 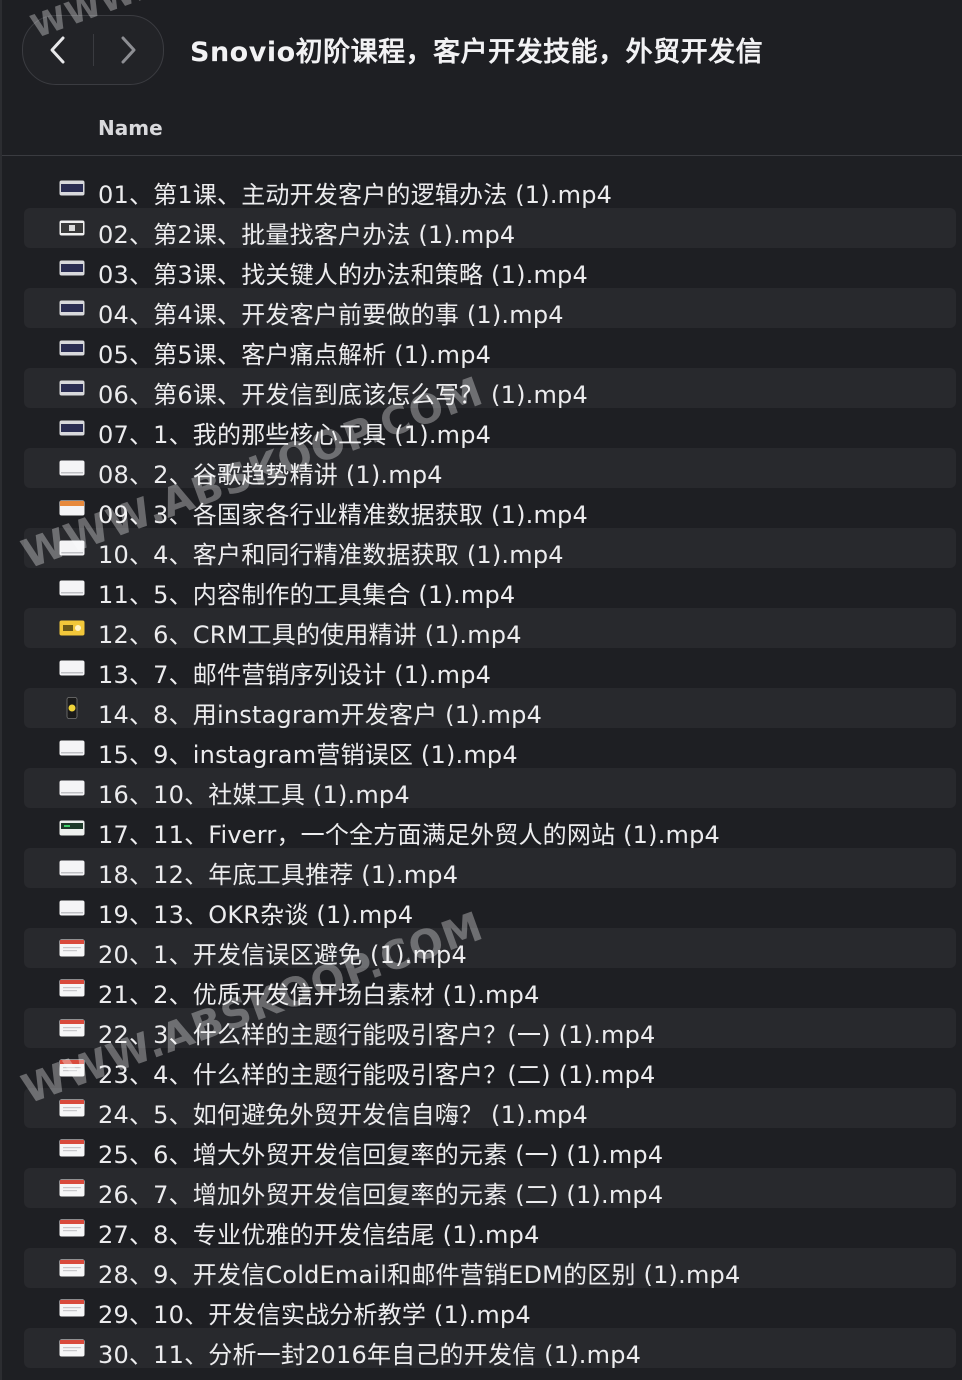 What do you see at coordinates (490, 868) in the screenshot?
I see `file-row: 18、12、年底工具推荐 (1).mp4` at bounding box center [490, 868].